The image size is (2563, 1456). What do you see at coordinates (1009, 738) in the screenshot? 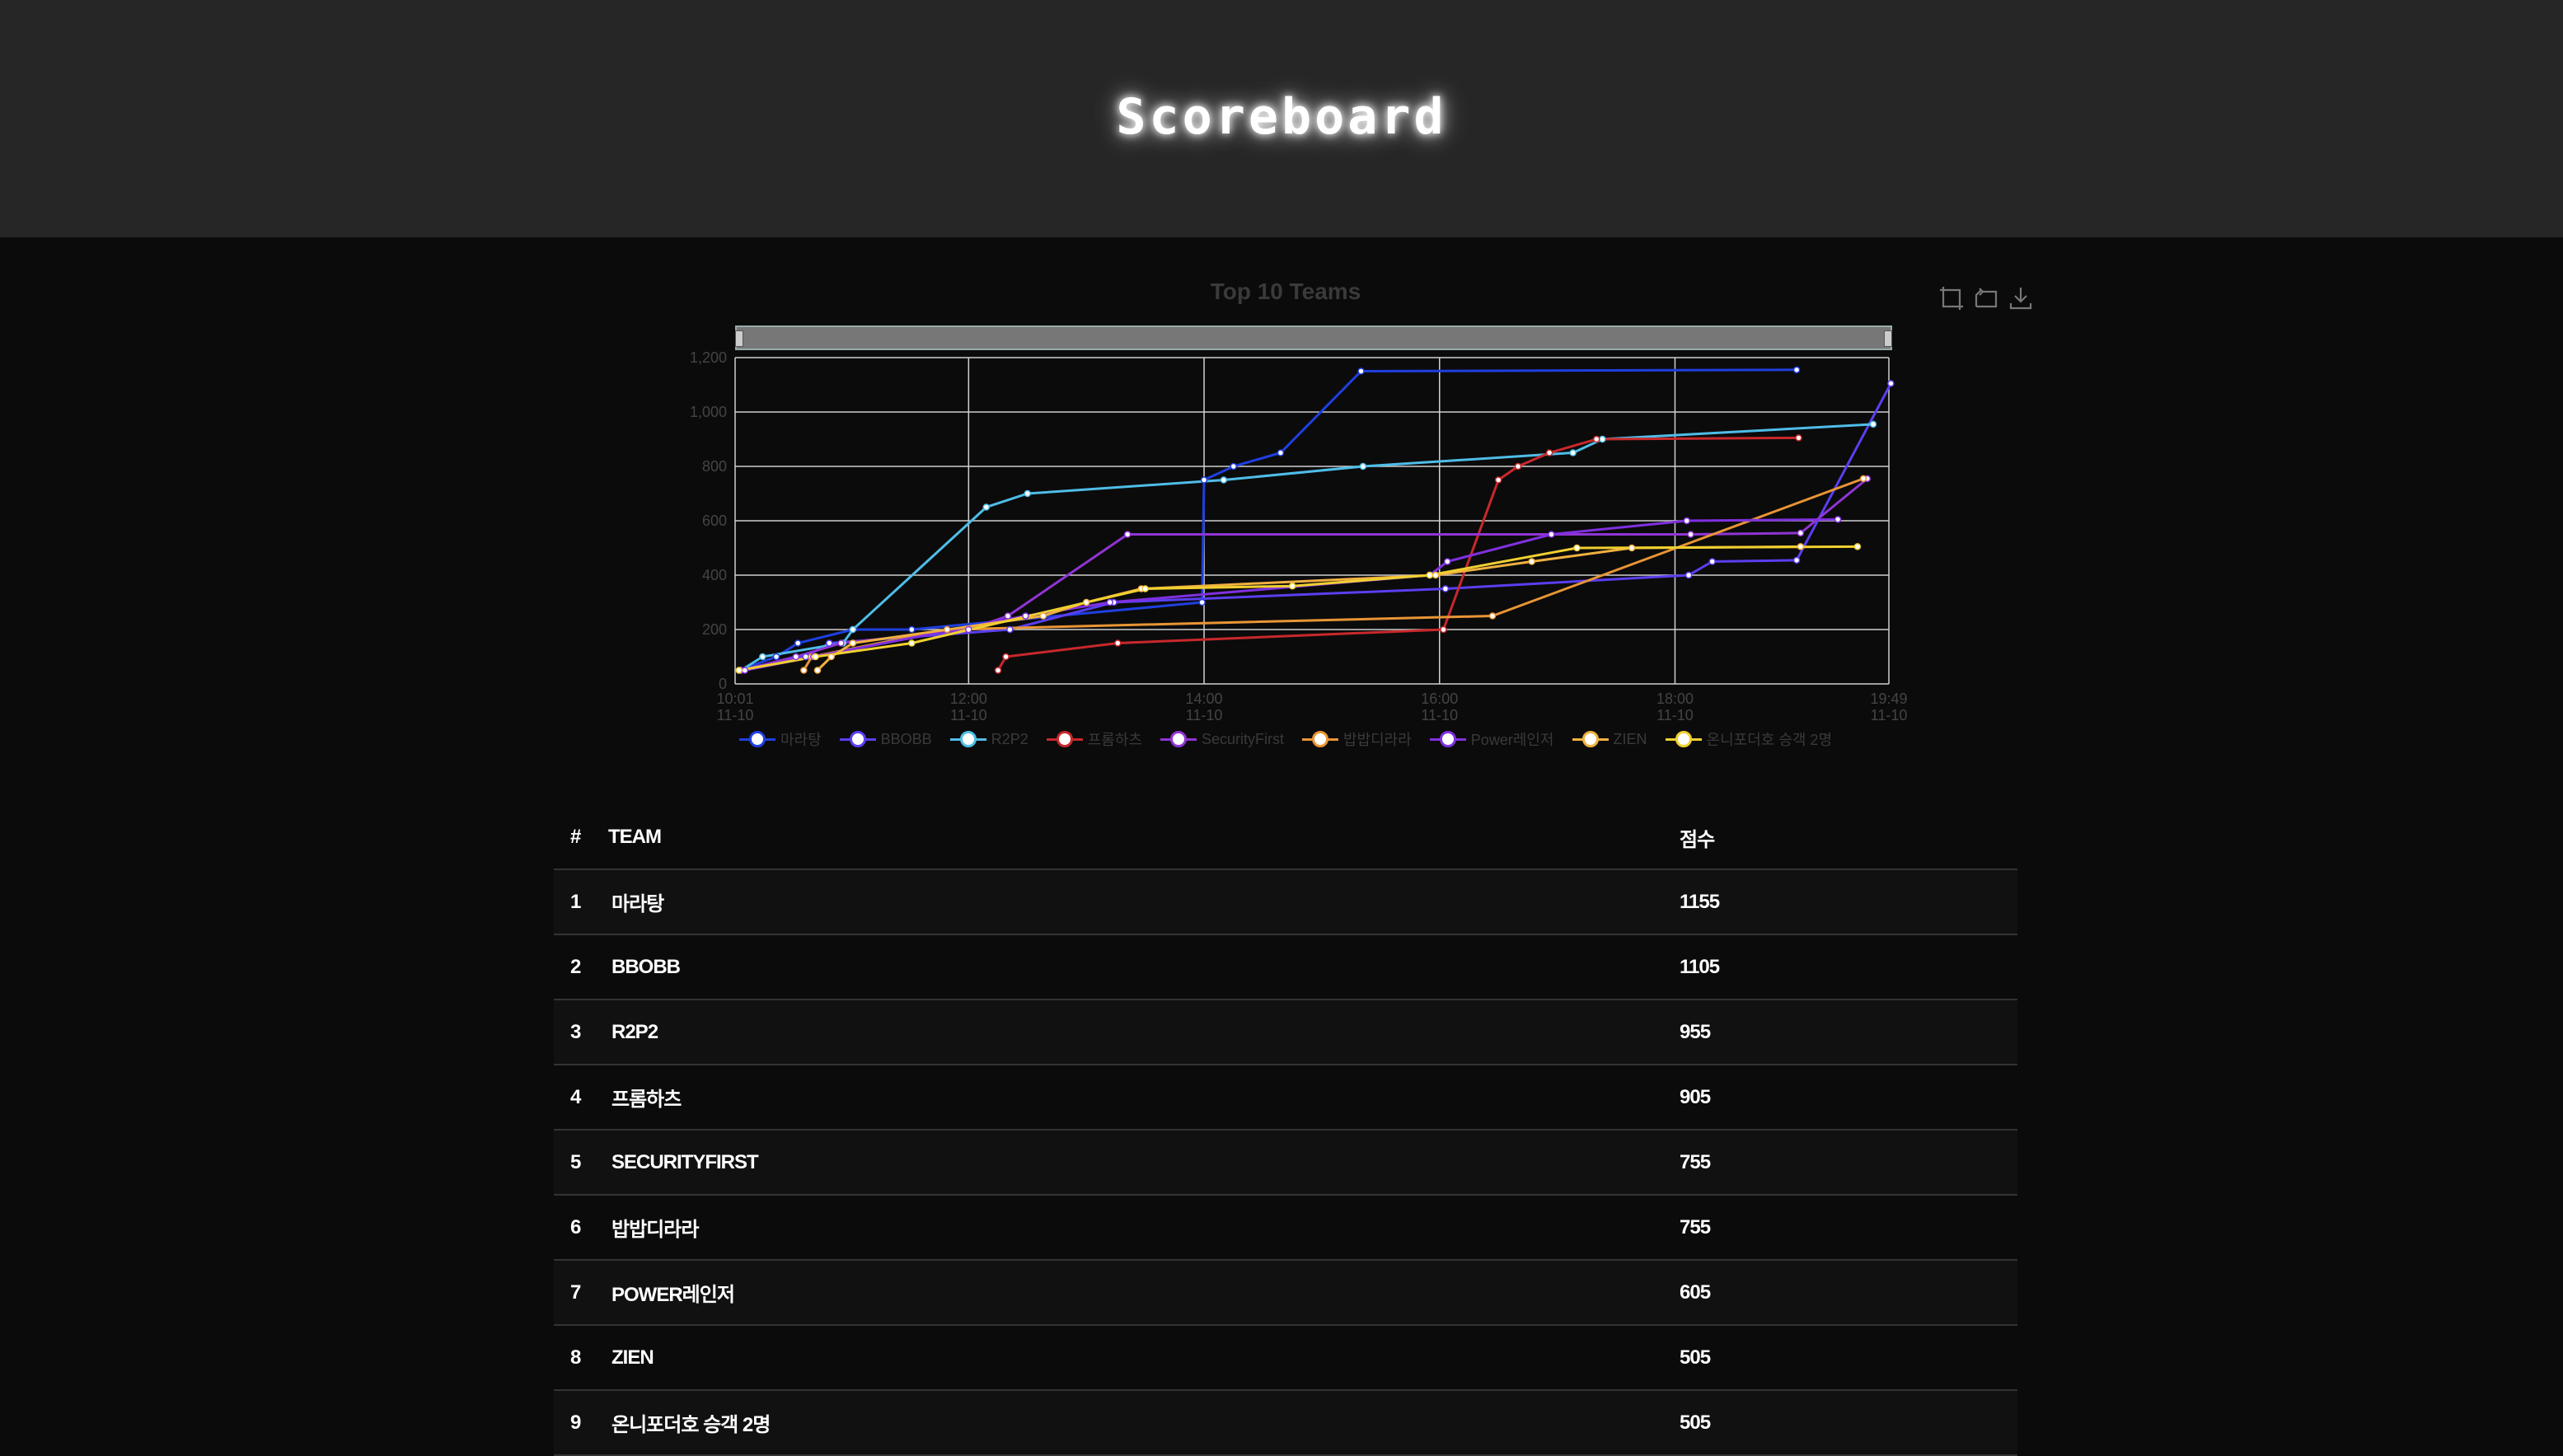
I see `legend-label: R2P2` at bounding box center [1009, 738].